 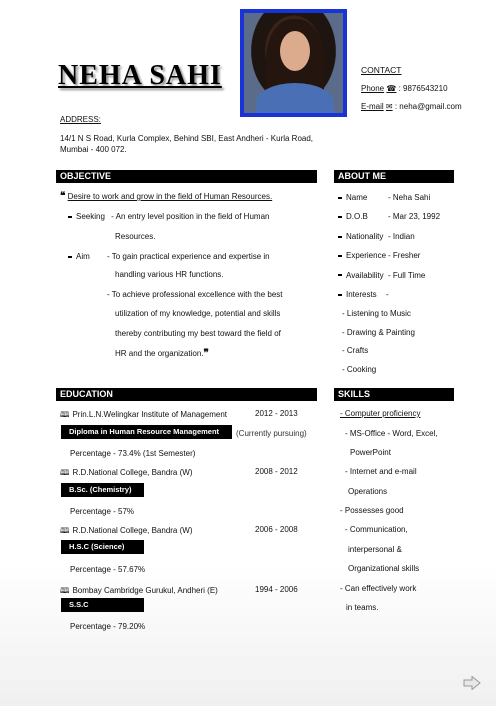 What do you see at coordinates (372, 510) in the screenshot?
I see `skill-line: - Possesses good` at bounding box center [372, 510].